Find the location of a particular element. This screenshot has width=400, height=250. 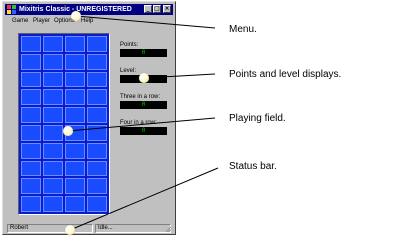

status-marker is located at coordinates (70, 230).